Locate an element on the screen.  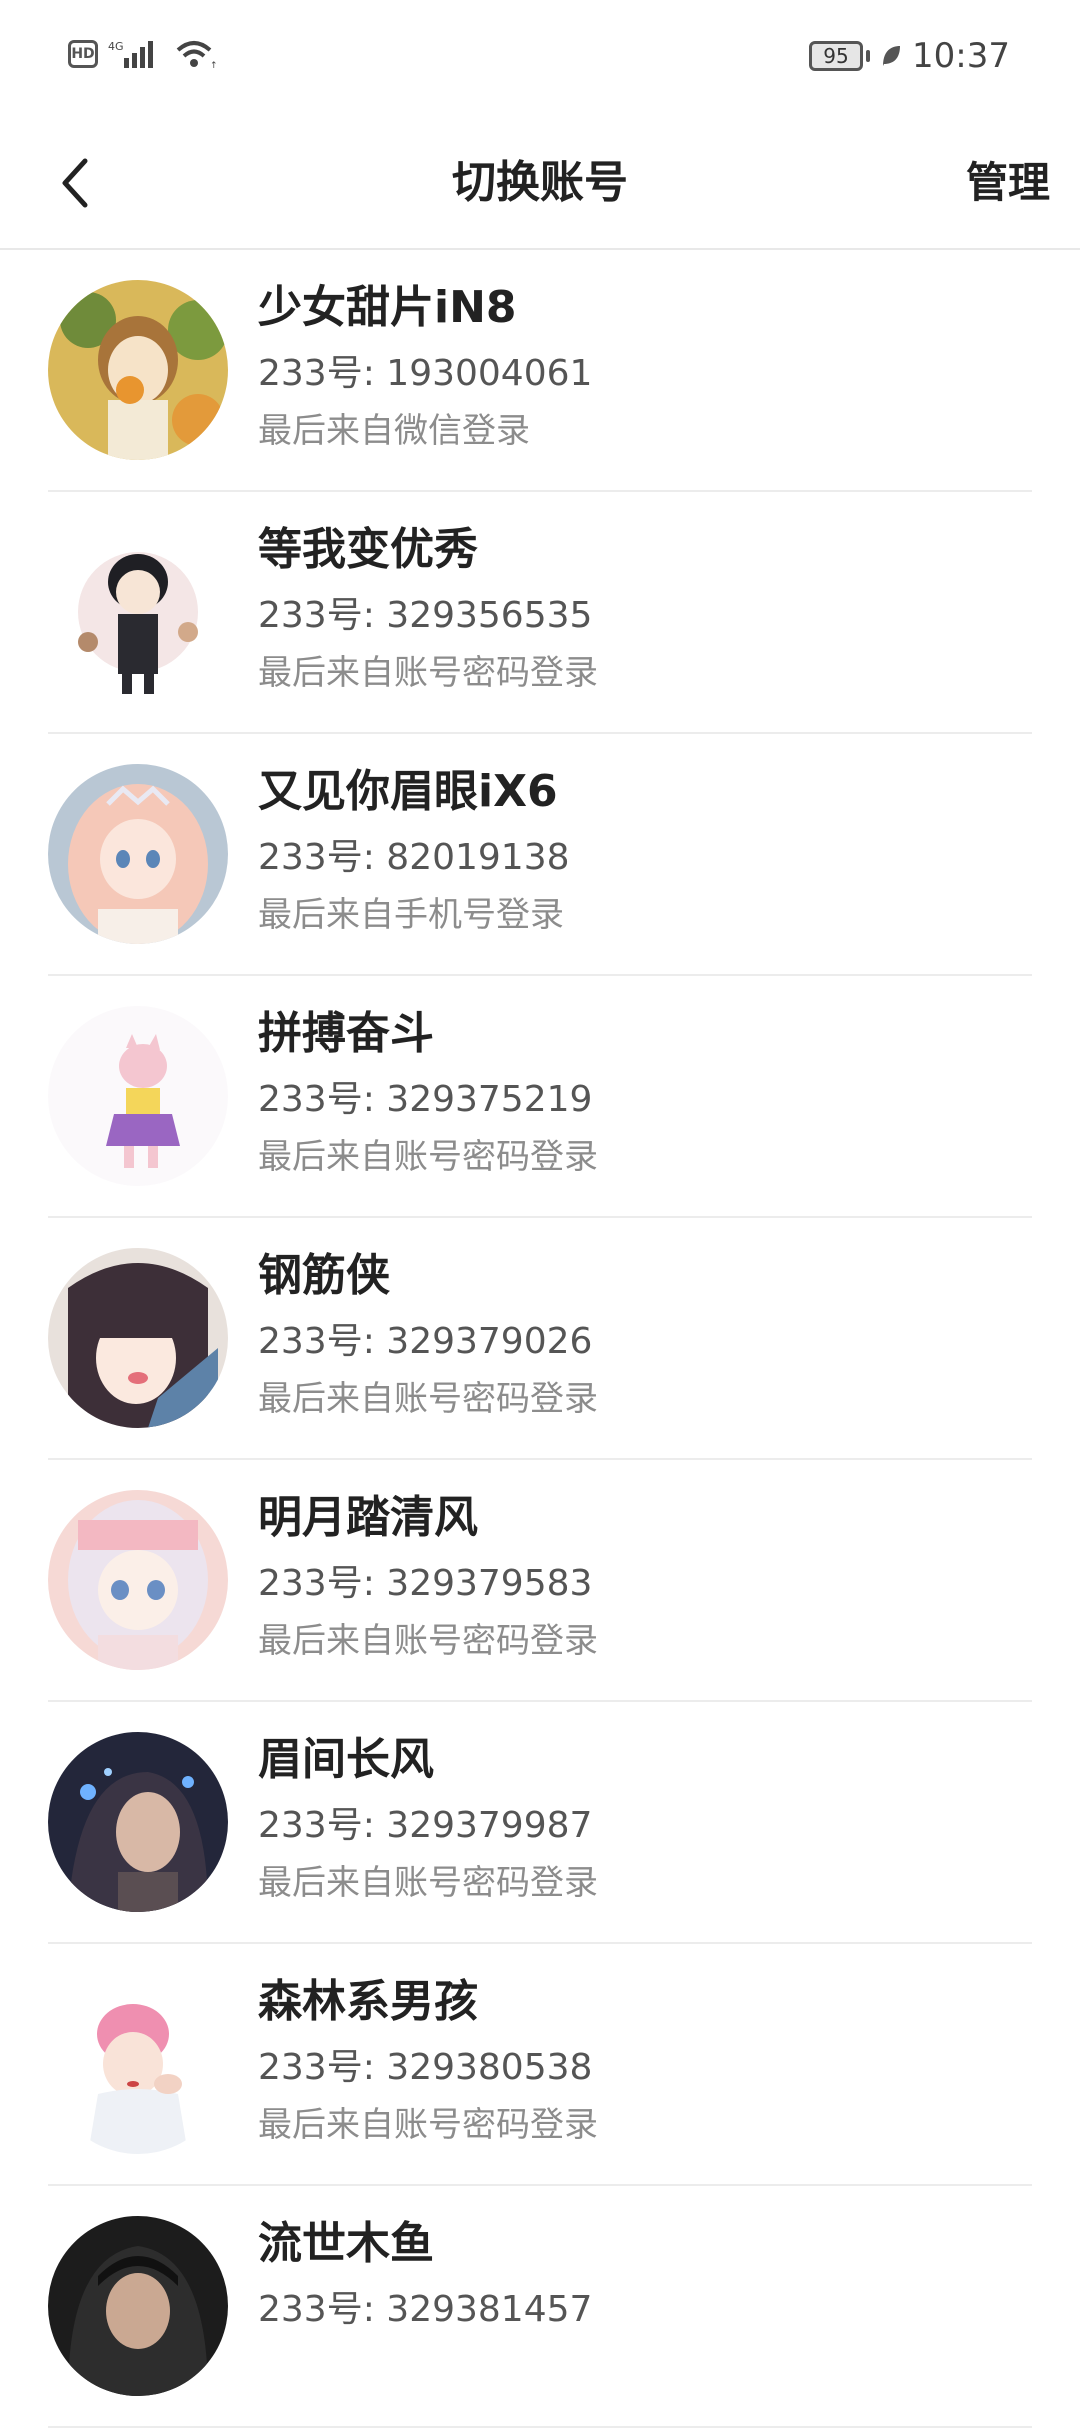
status-left: HD 4G ↑↓ is located at coordinates (143, 54).